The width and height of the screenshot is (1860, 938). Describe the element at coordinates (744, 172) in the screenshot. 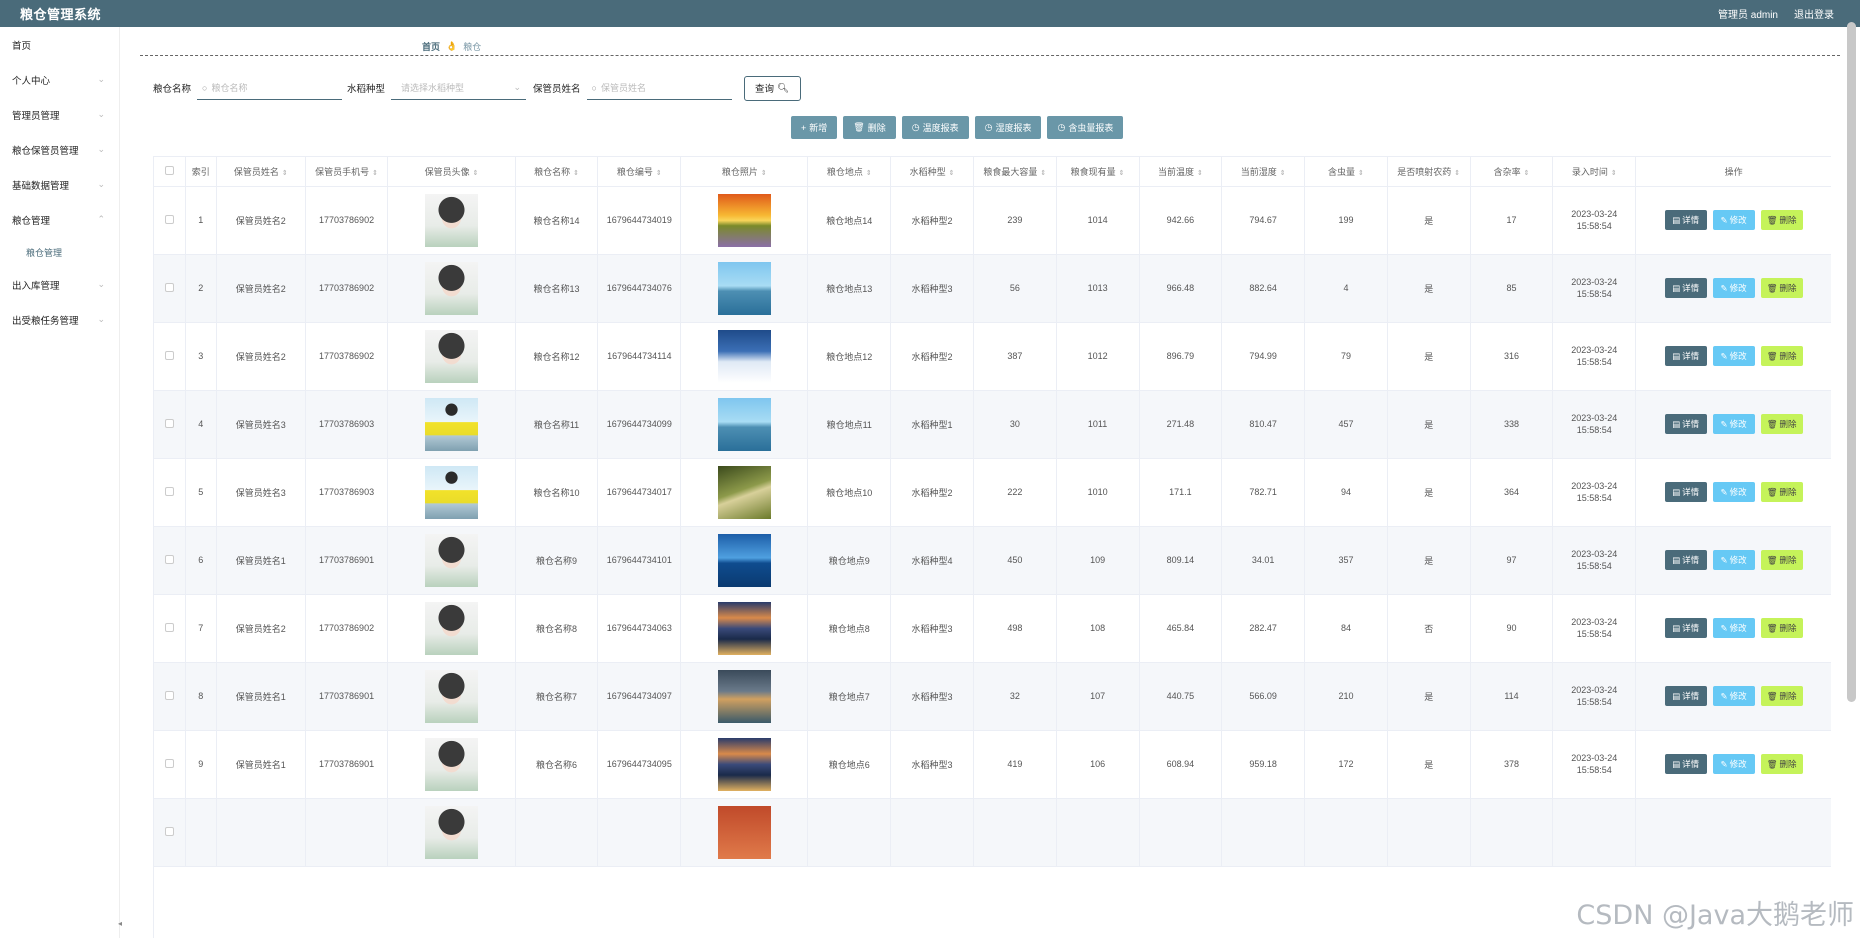

I see `col-photo: 粮仓照片 ⇕` at that location.